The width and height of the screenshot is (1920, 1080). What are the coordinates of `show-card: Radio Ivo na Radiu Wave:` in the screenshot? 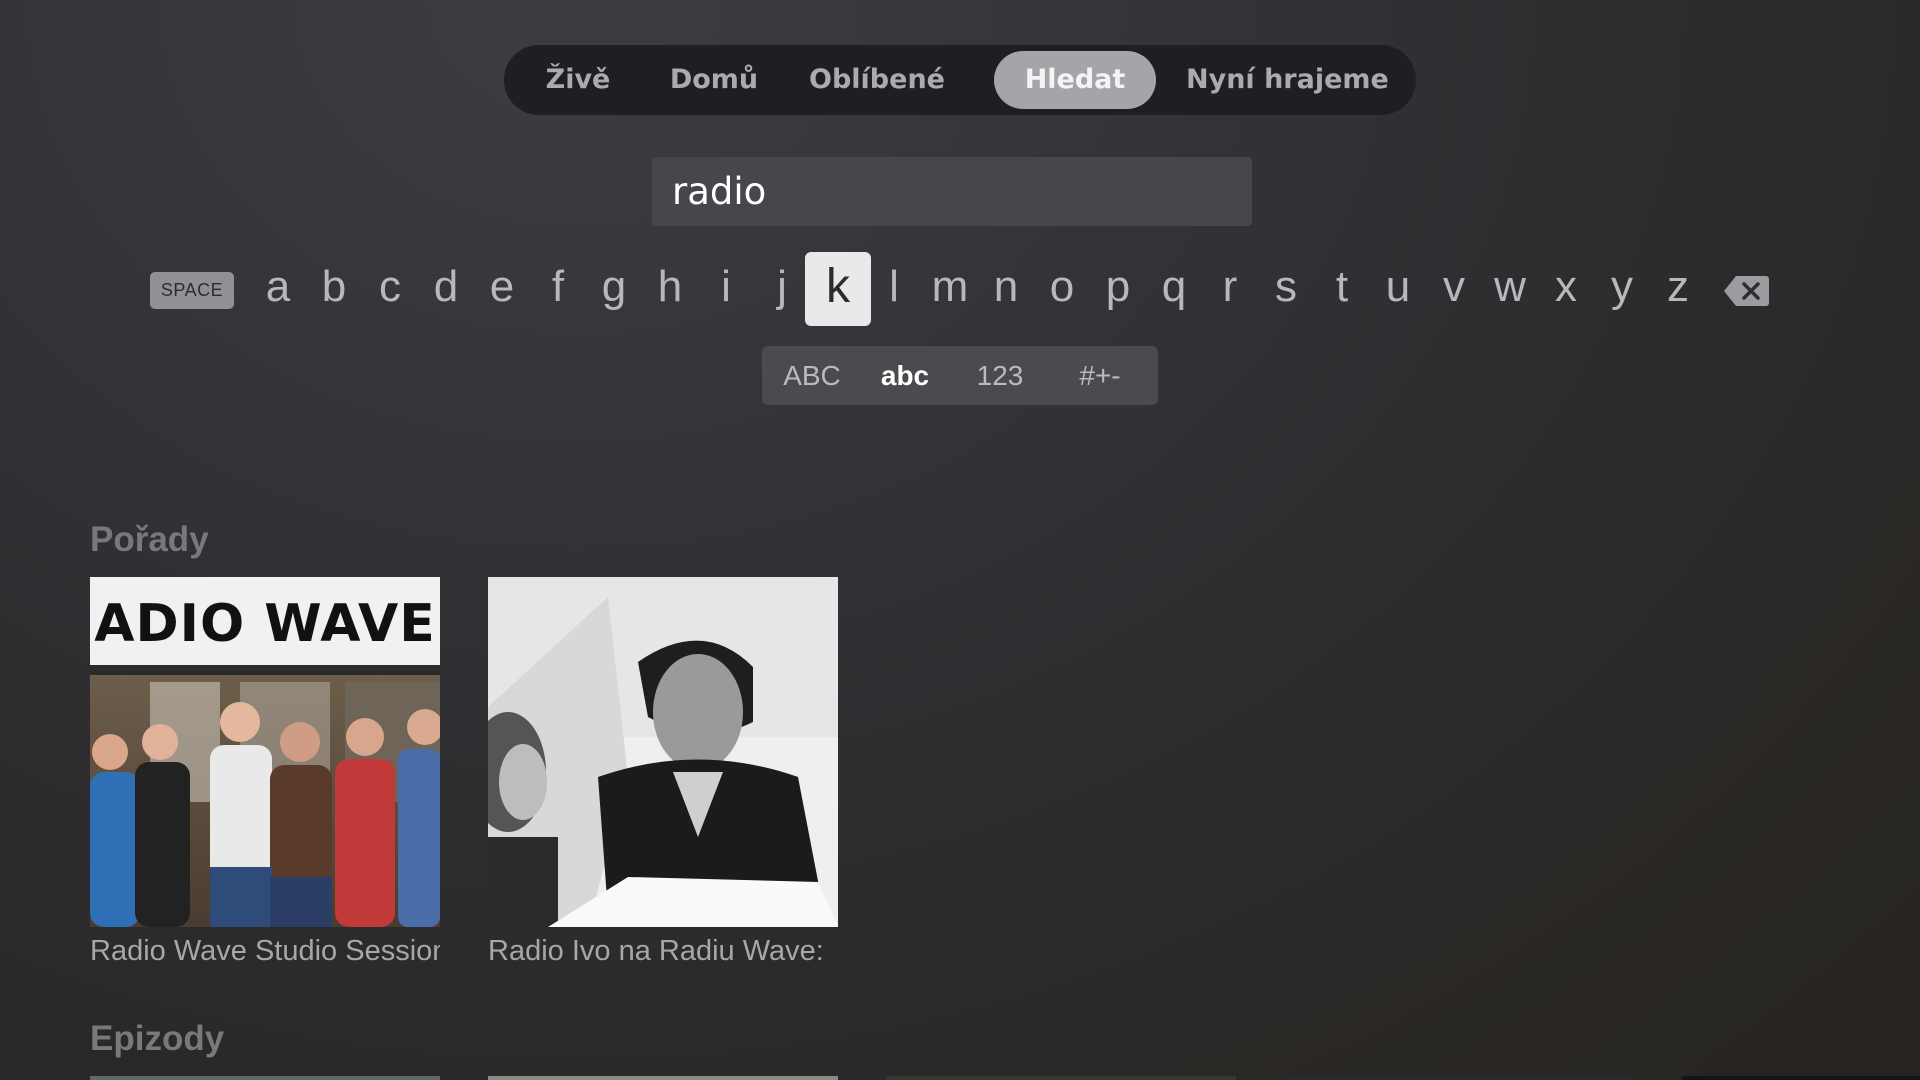 It's located at (663, 772).